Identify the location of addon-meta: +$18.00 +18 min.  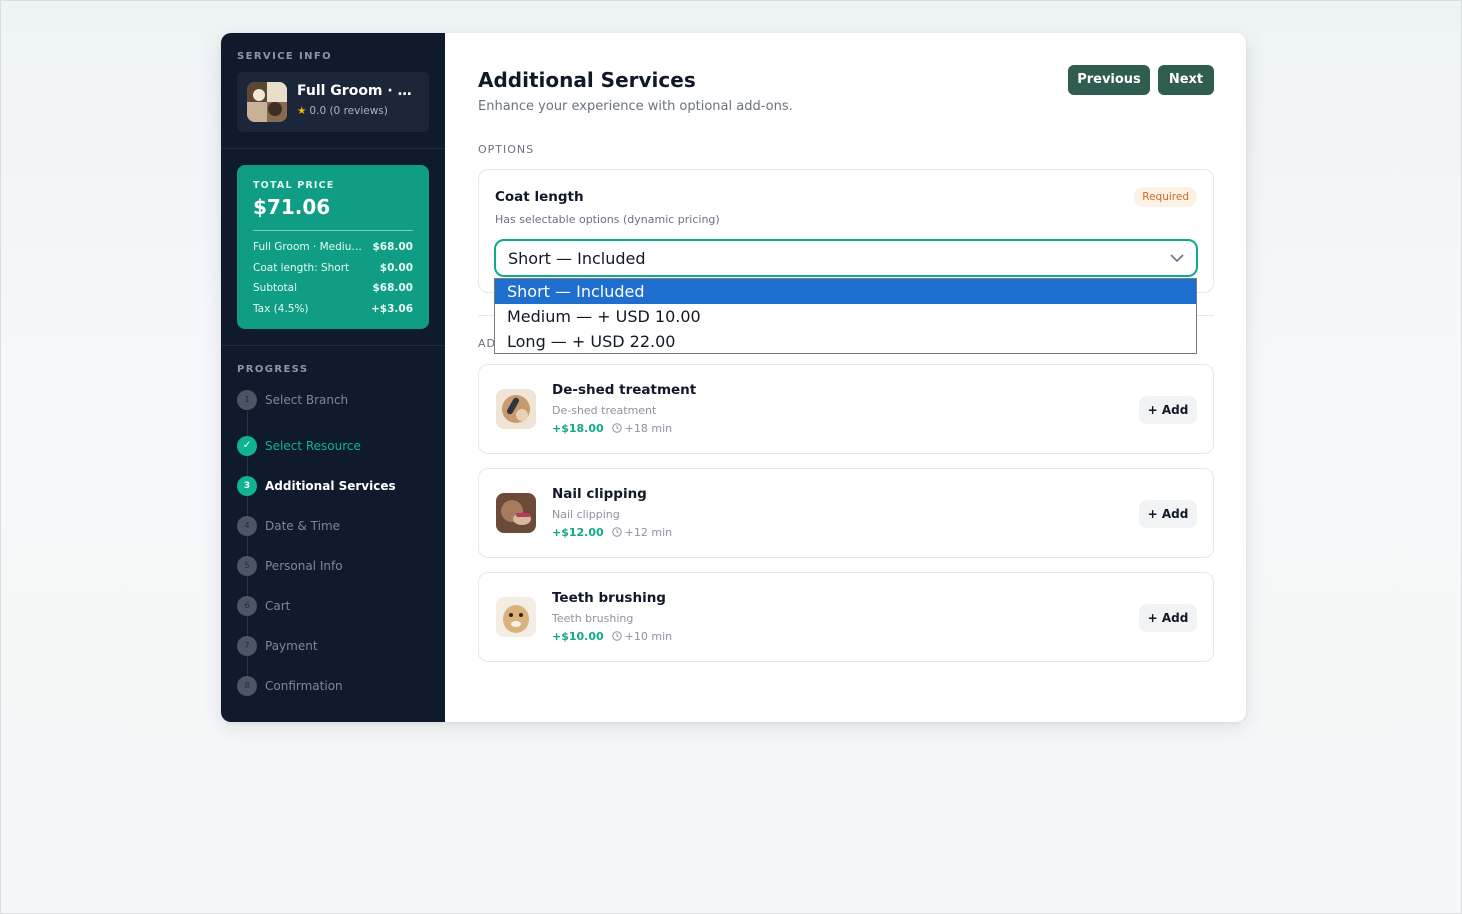
(612, 428).